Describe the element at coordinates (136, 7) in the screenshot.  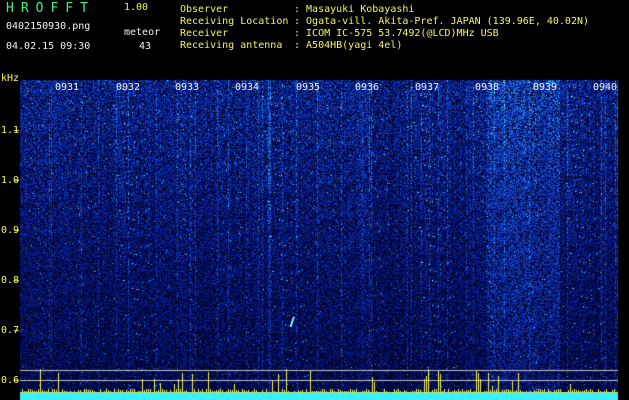
I see `app-version: 1.00` at that location.